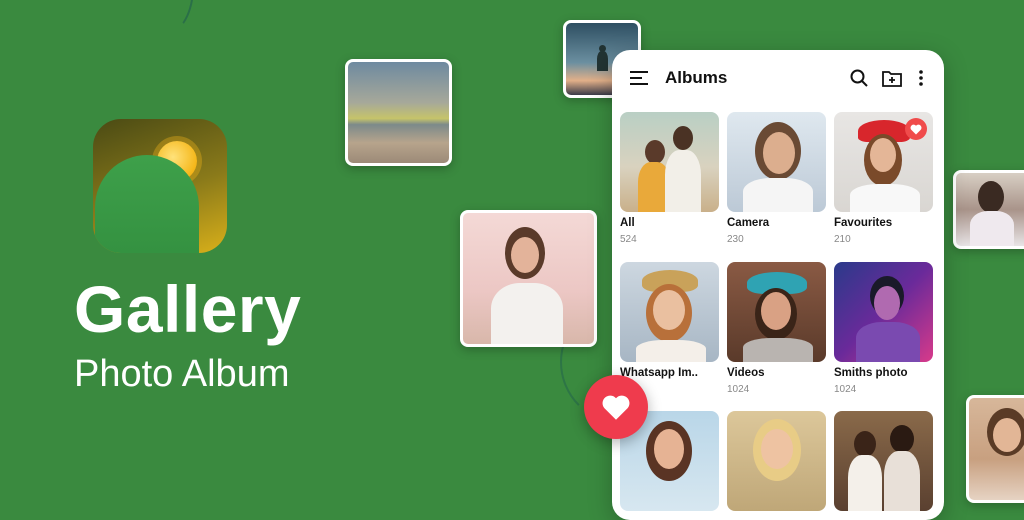 The height and width of the screenshot is (520, 1024). What do you see at coordinates (995, 449) in the screenshot?
I see `photo-woman-corner` at bounding box center [995, 449].